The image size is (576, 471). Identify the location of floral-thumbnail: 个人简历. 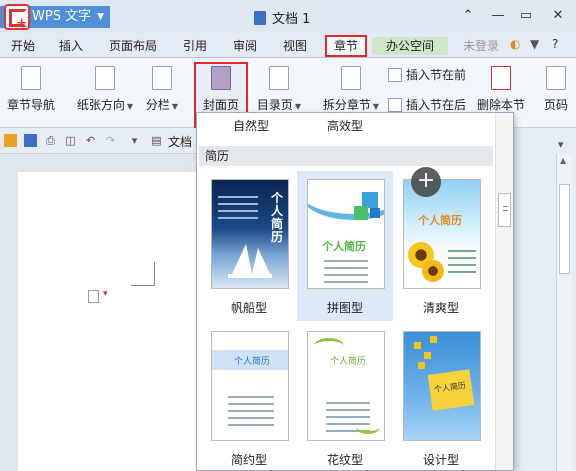
(346, 386).